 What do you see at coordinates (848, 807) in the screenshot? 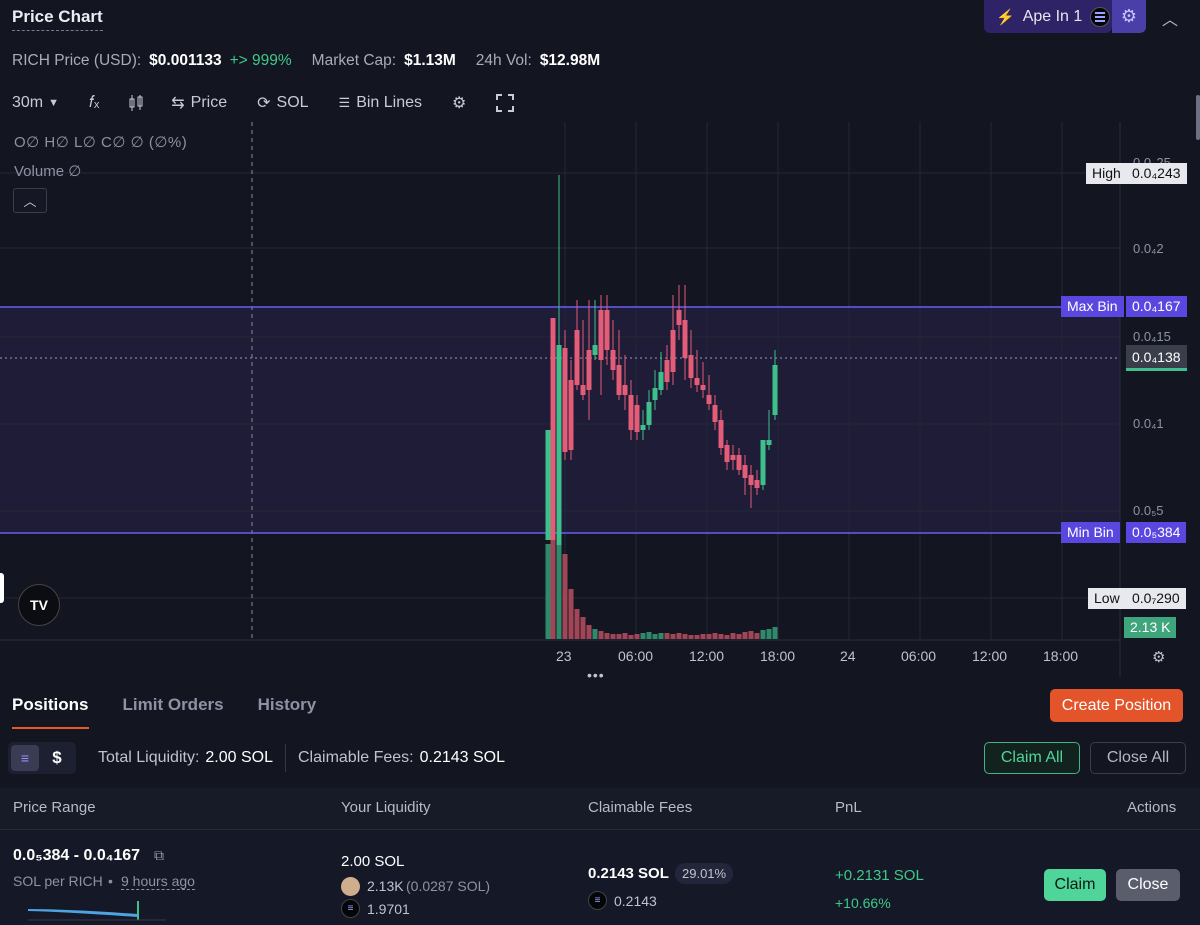
I see `col-pnl: PnL` at bounding box center [848, 807].